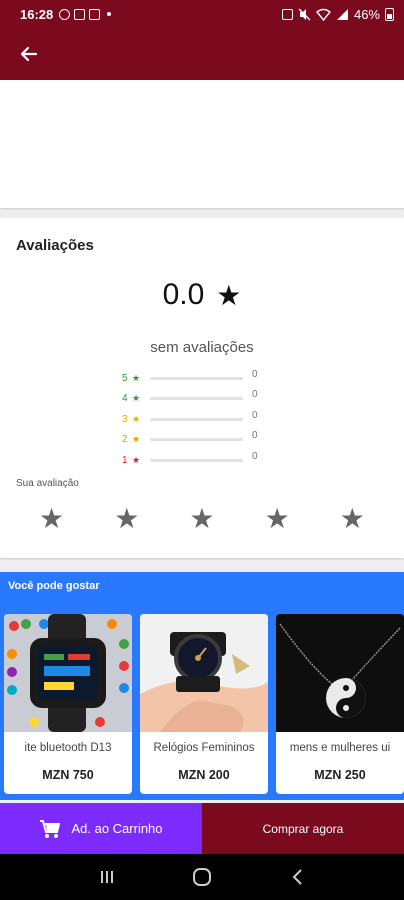 Image resolution: width=404 pixels, height=900 pixels. I want to click on user-rating-stars: ★ ★ ★ ★ ★, so click(202, 519).